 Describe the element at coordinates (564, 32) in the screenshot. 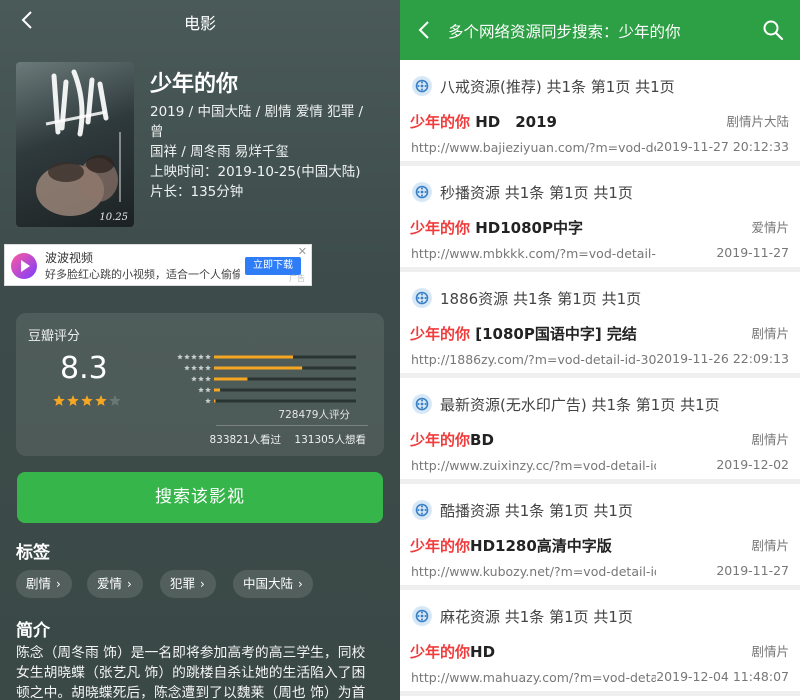

I see `results-title: 多个网络资源同步搜索：少年的你` at that location.